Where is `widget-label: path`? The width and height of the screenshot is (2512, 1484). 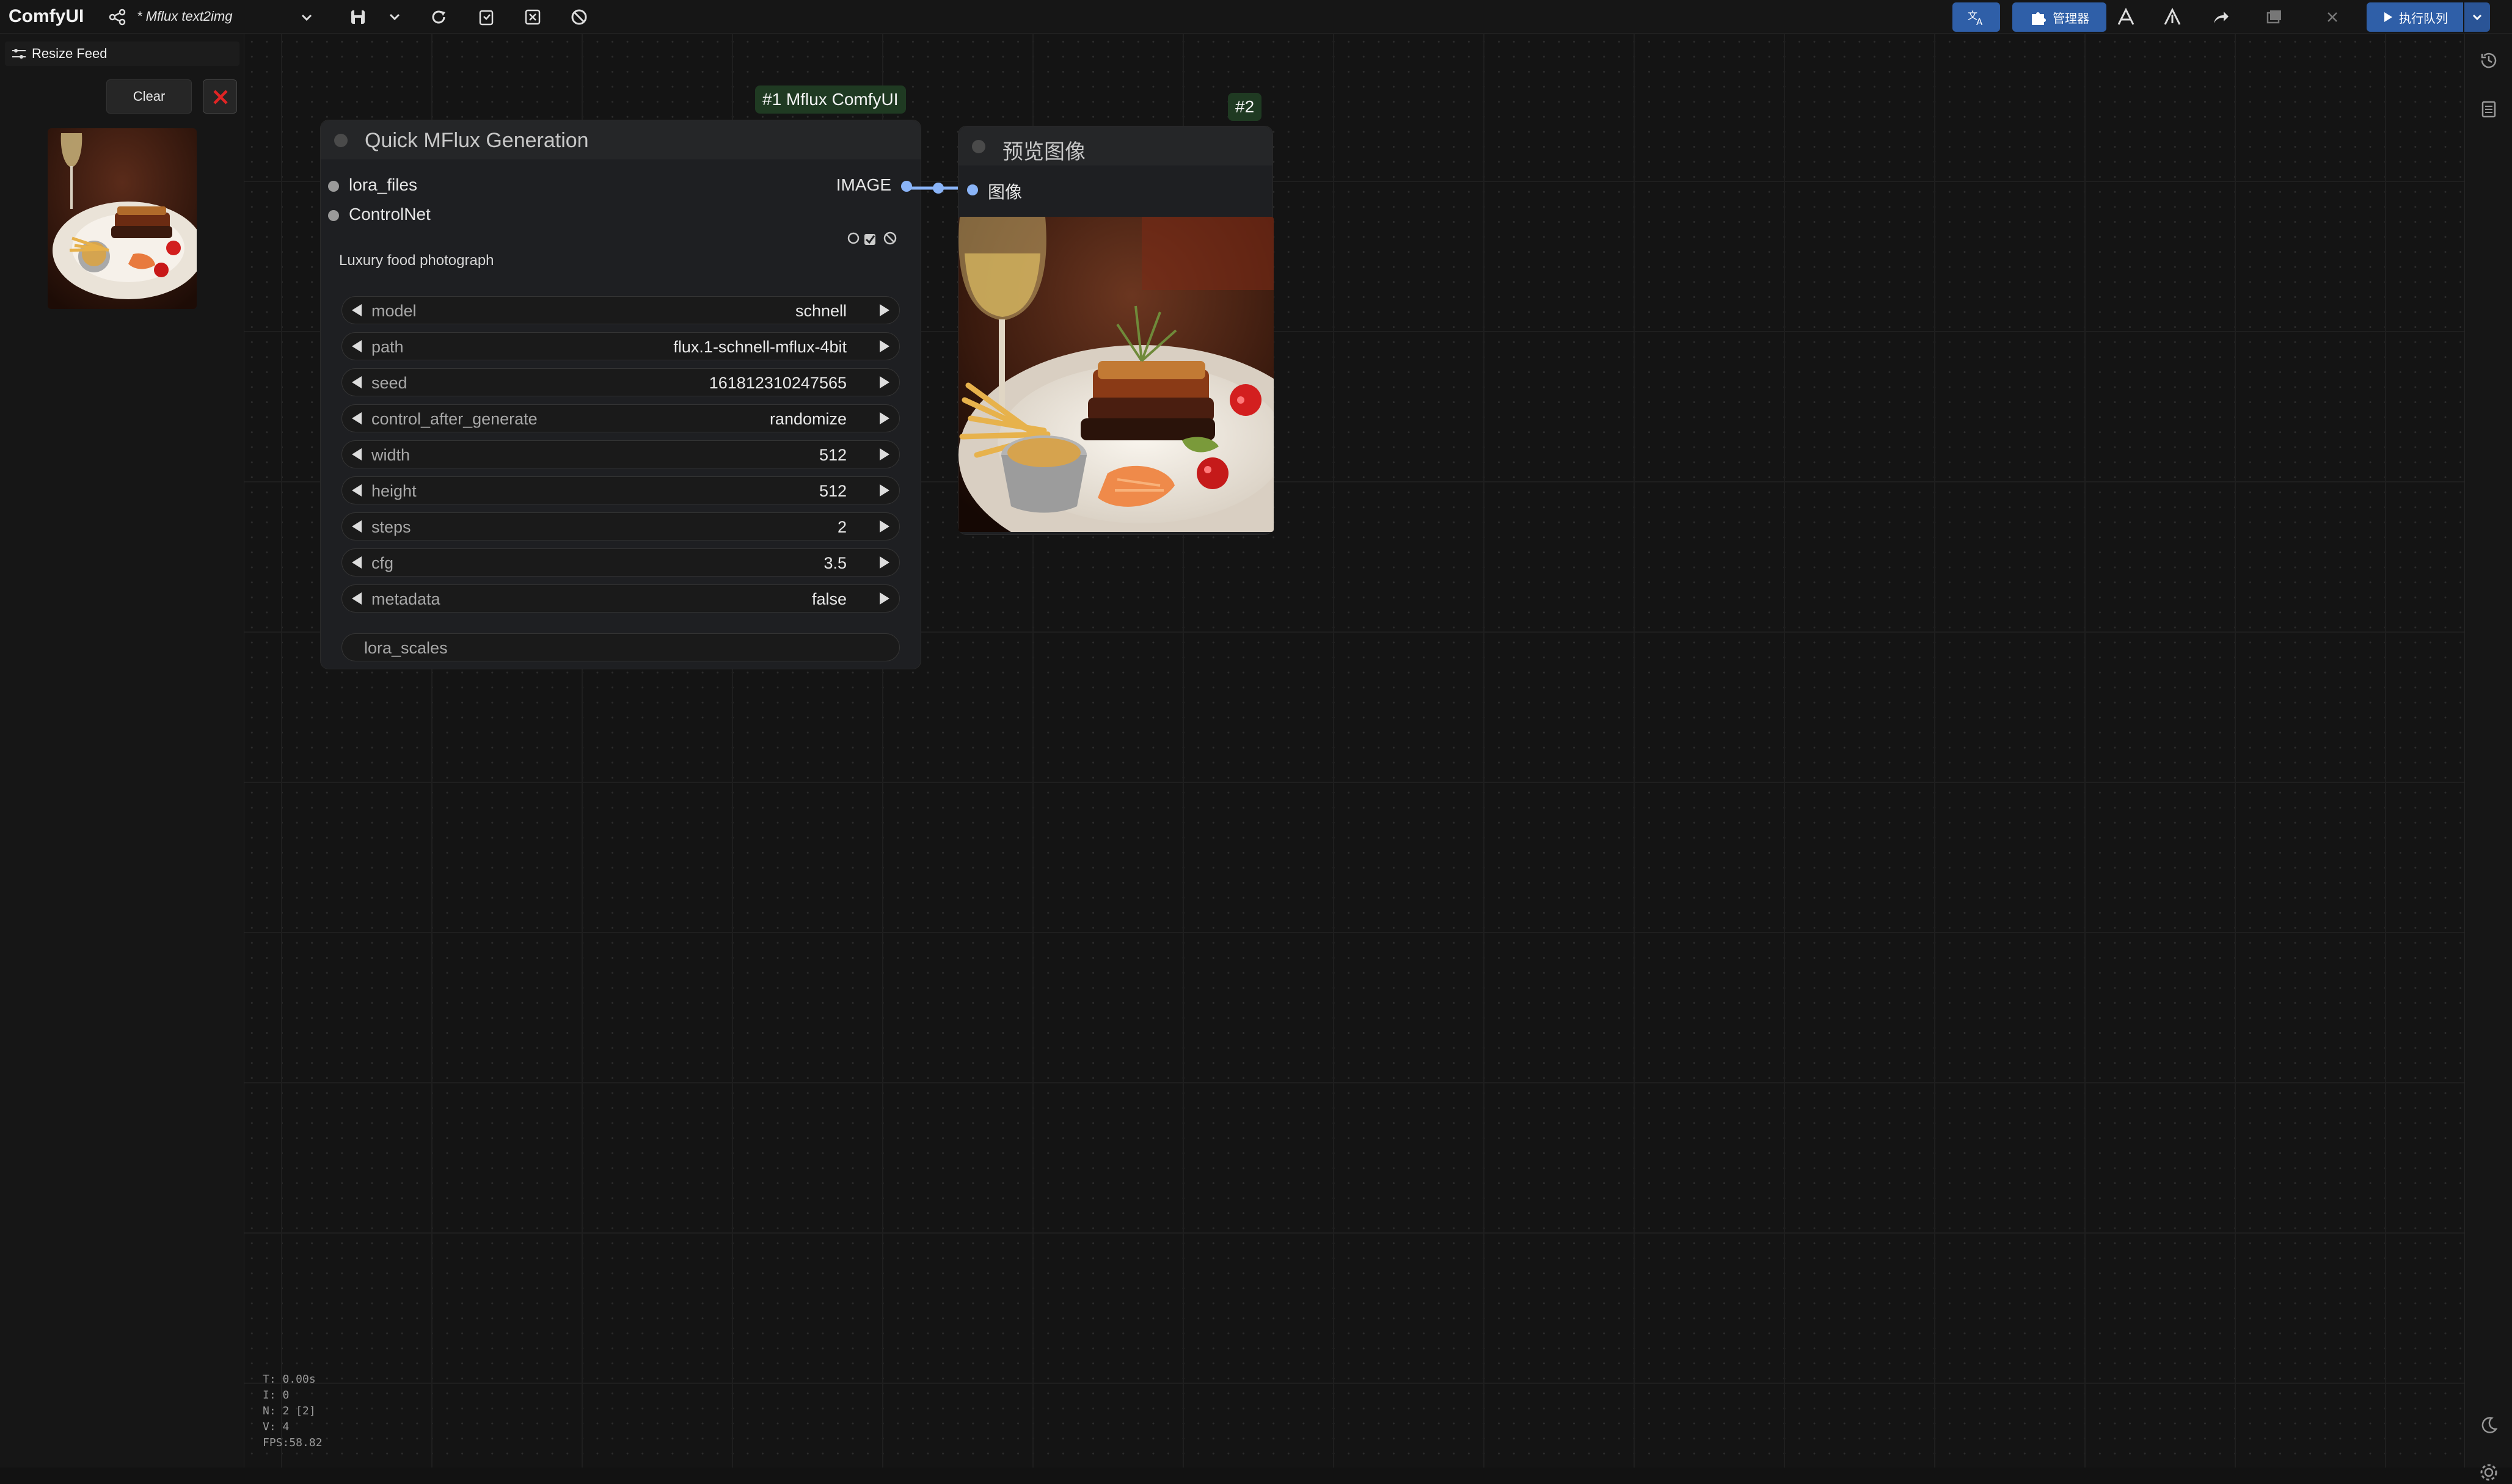 widget-label: path is located at coordinates (388, 347).